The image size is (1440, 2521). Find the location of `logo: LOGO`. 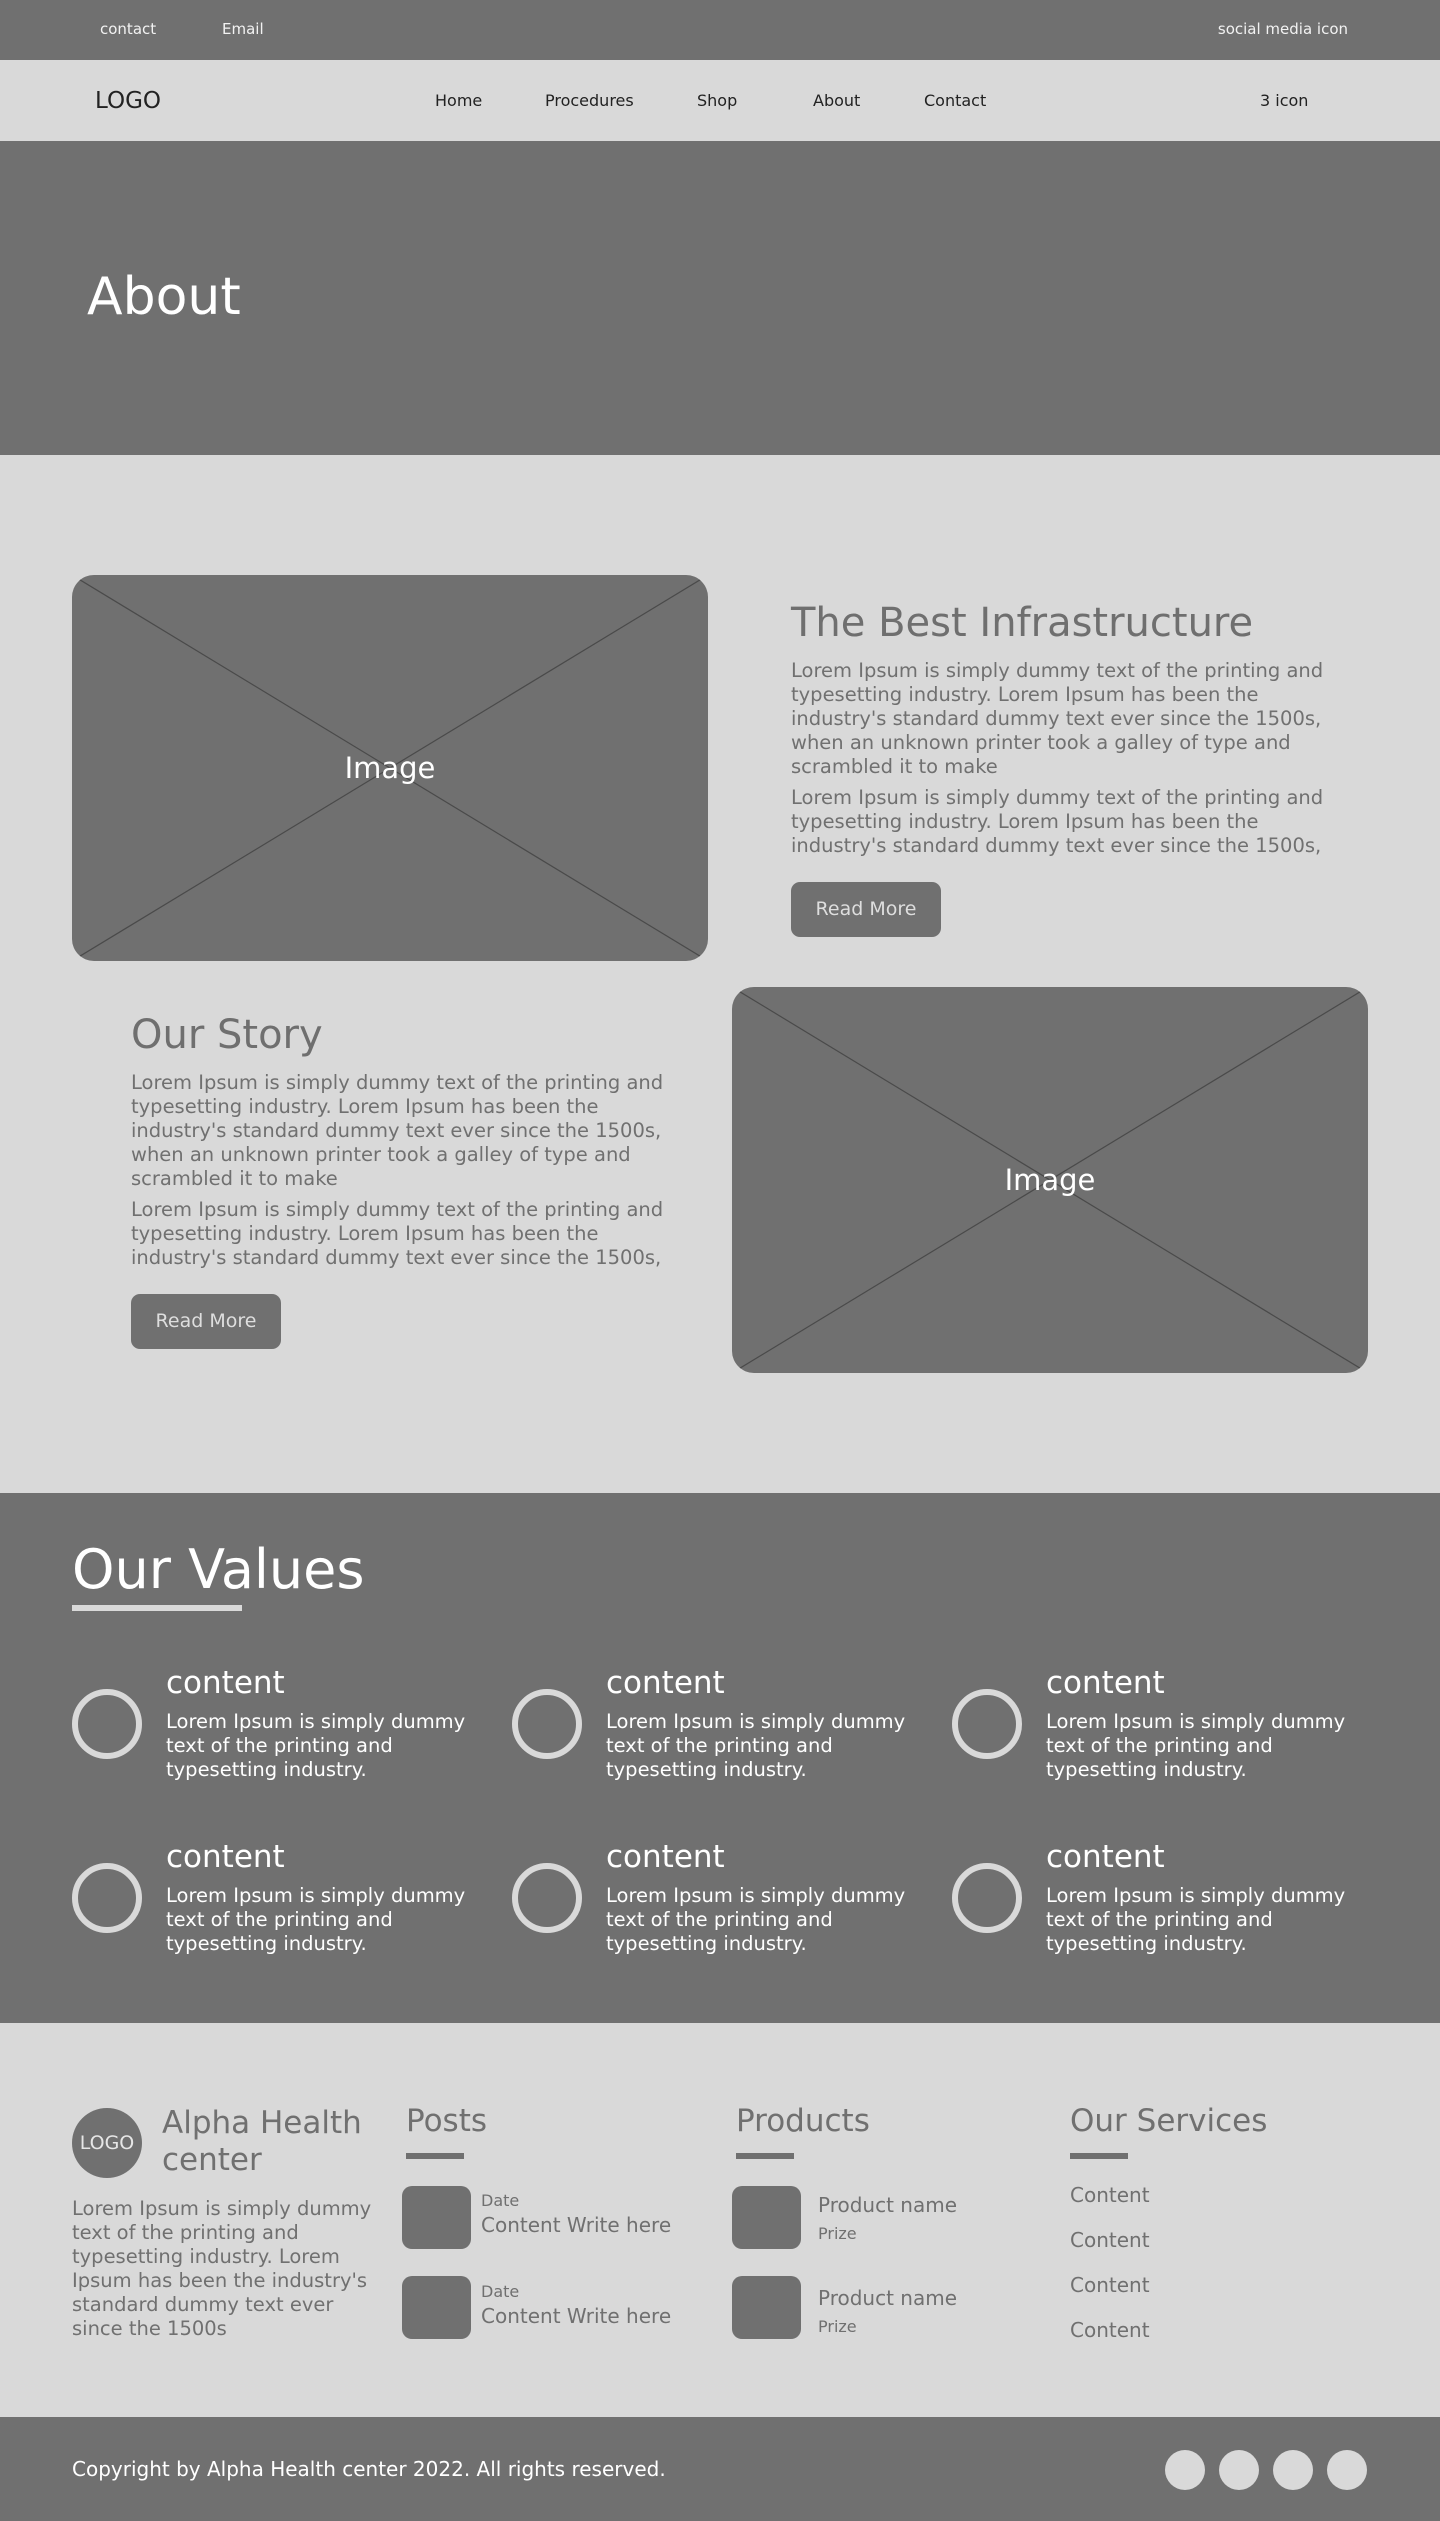

logo: LOGO is located at coordinates (128, 101).